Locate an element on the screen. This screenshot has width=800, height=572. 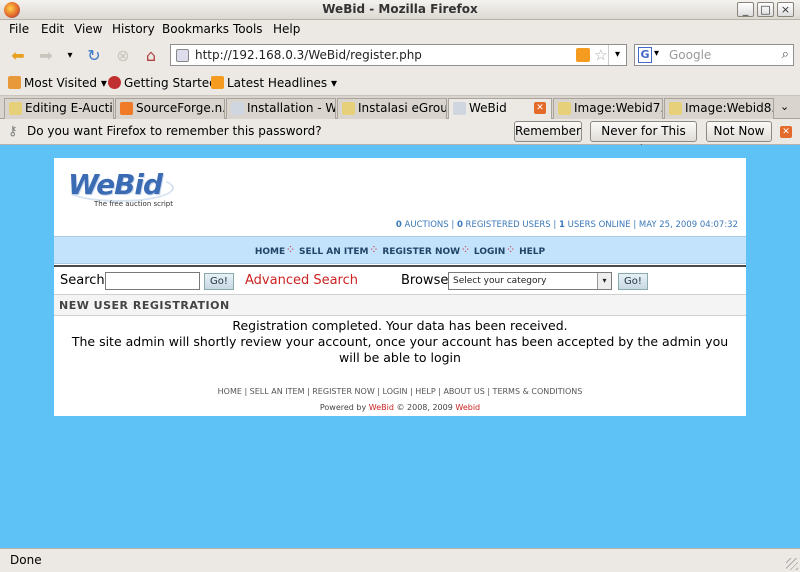
chevron-down-icon: ▾ is located at coordinates (604, 281).